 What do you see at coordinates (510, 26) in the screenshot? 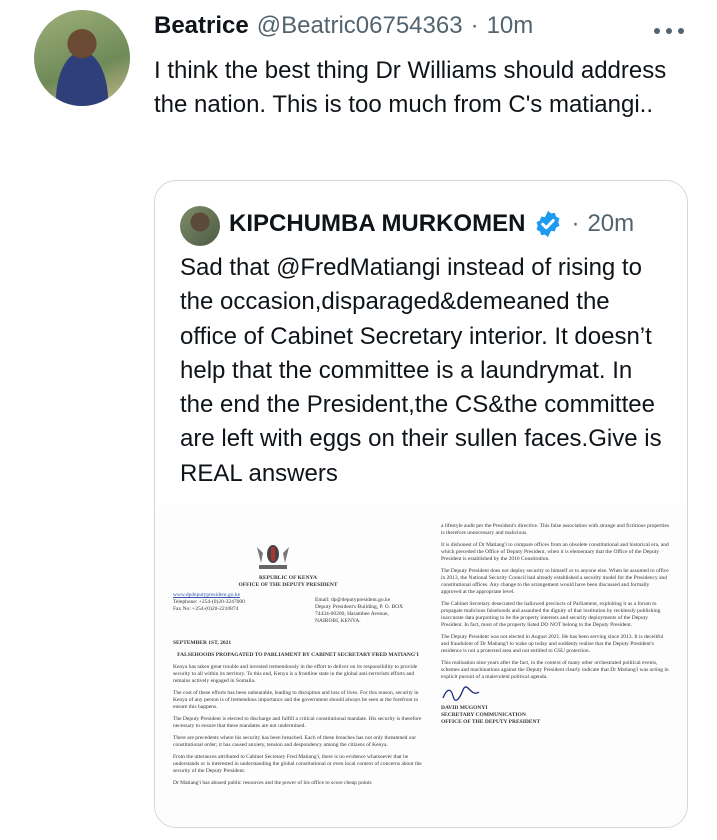
I see `tweet-timestamp: 10m` at bounding box center [510, 26].